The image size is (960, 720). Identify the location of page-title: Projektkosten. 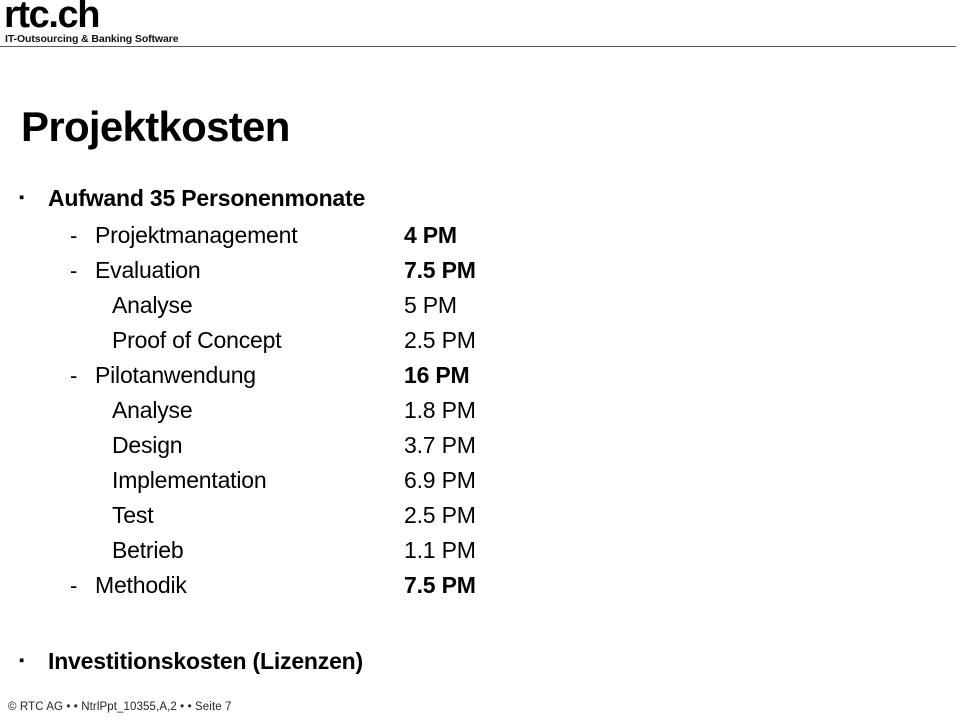
(155, 127).